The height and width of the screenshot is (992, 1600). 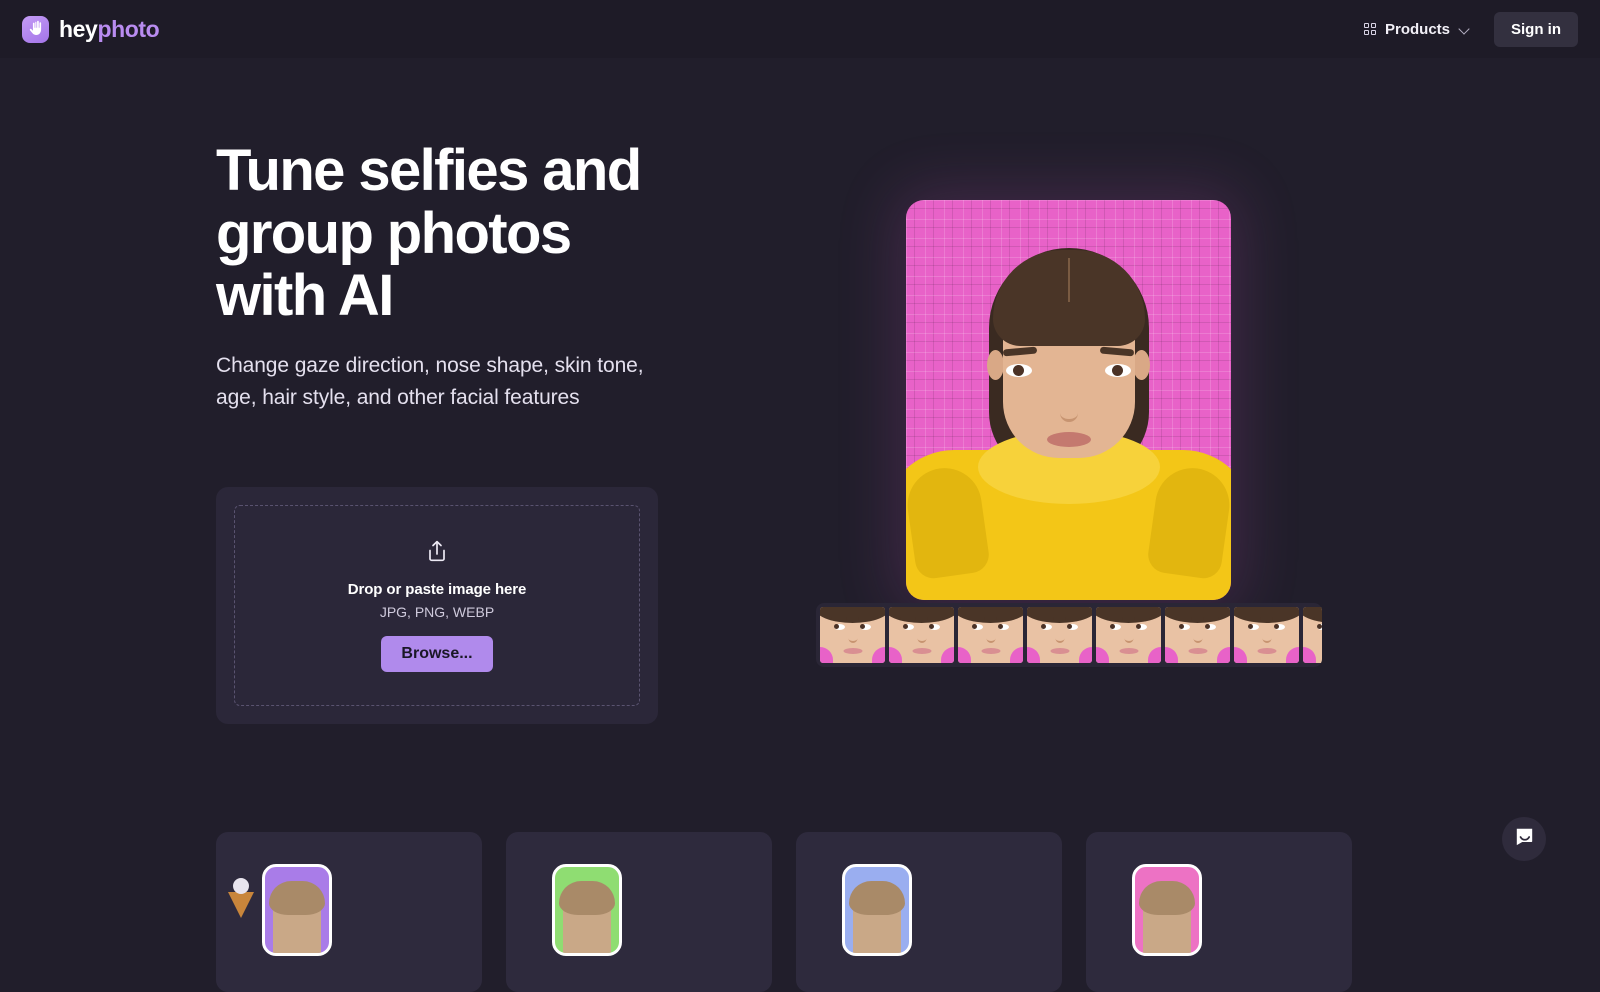 I want to click on feature-cards-row, so click(x=784, y=912).